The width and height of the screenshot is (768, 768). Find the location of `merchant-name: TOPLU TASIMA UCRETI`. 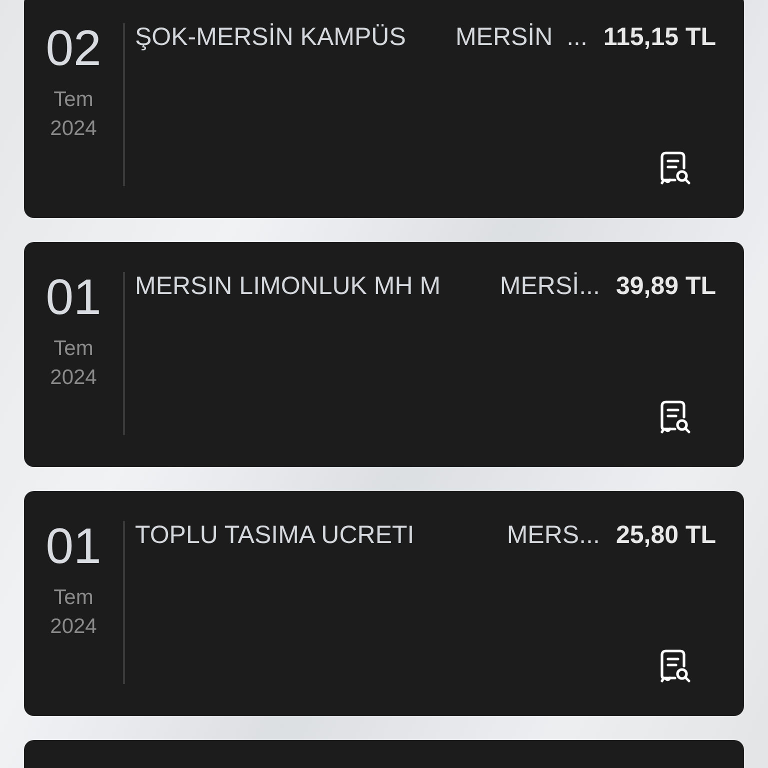

merchant-name: TOPLU TASIMA UCRETI is located at coordinates (275, 535).